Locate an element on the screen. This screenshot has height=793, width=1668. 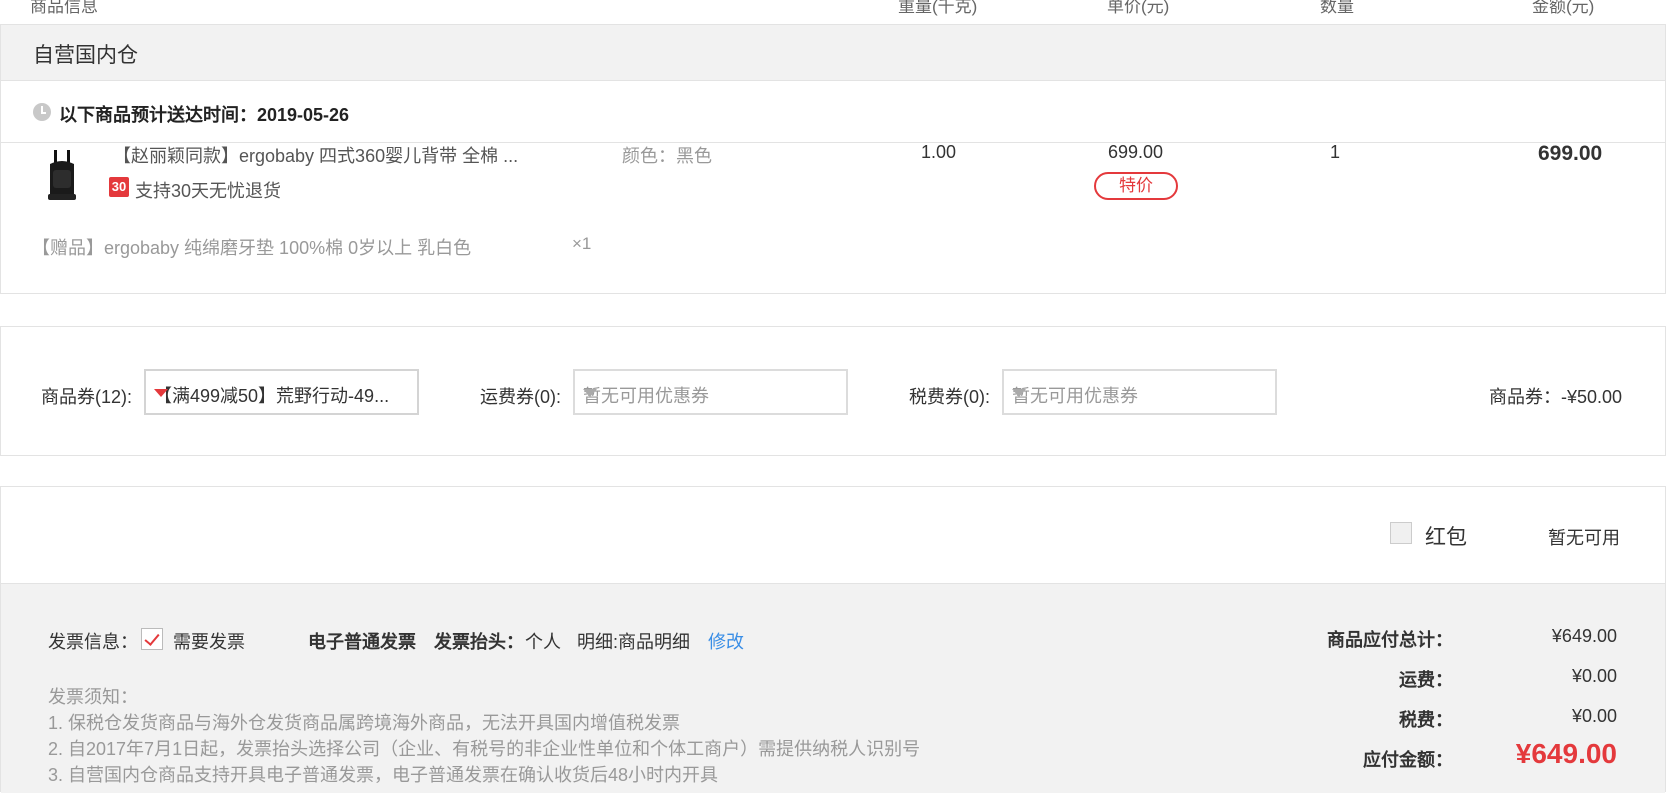
invoice-title-label: 发票抬头： is located at coordinates (479, 642).